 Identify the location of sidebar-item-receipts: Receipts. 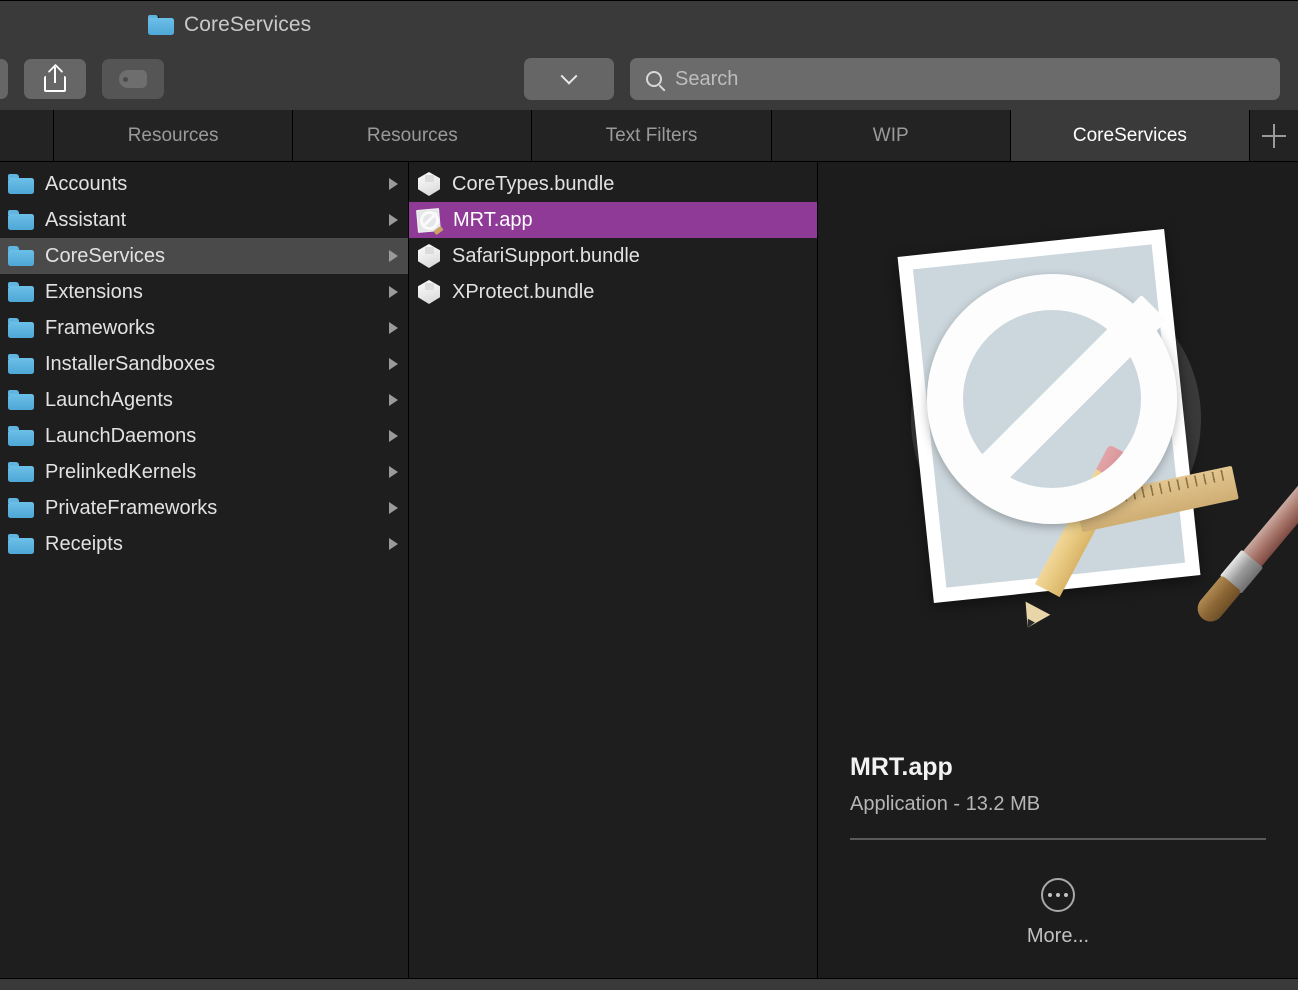
(204, 544).